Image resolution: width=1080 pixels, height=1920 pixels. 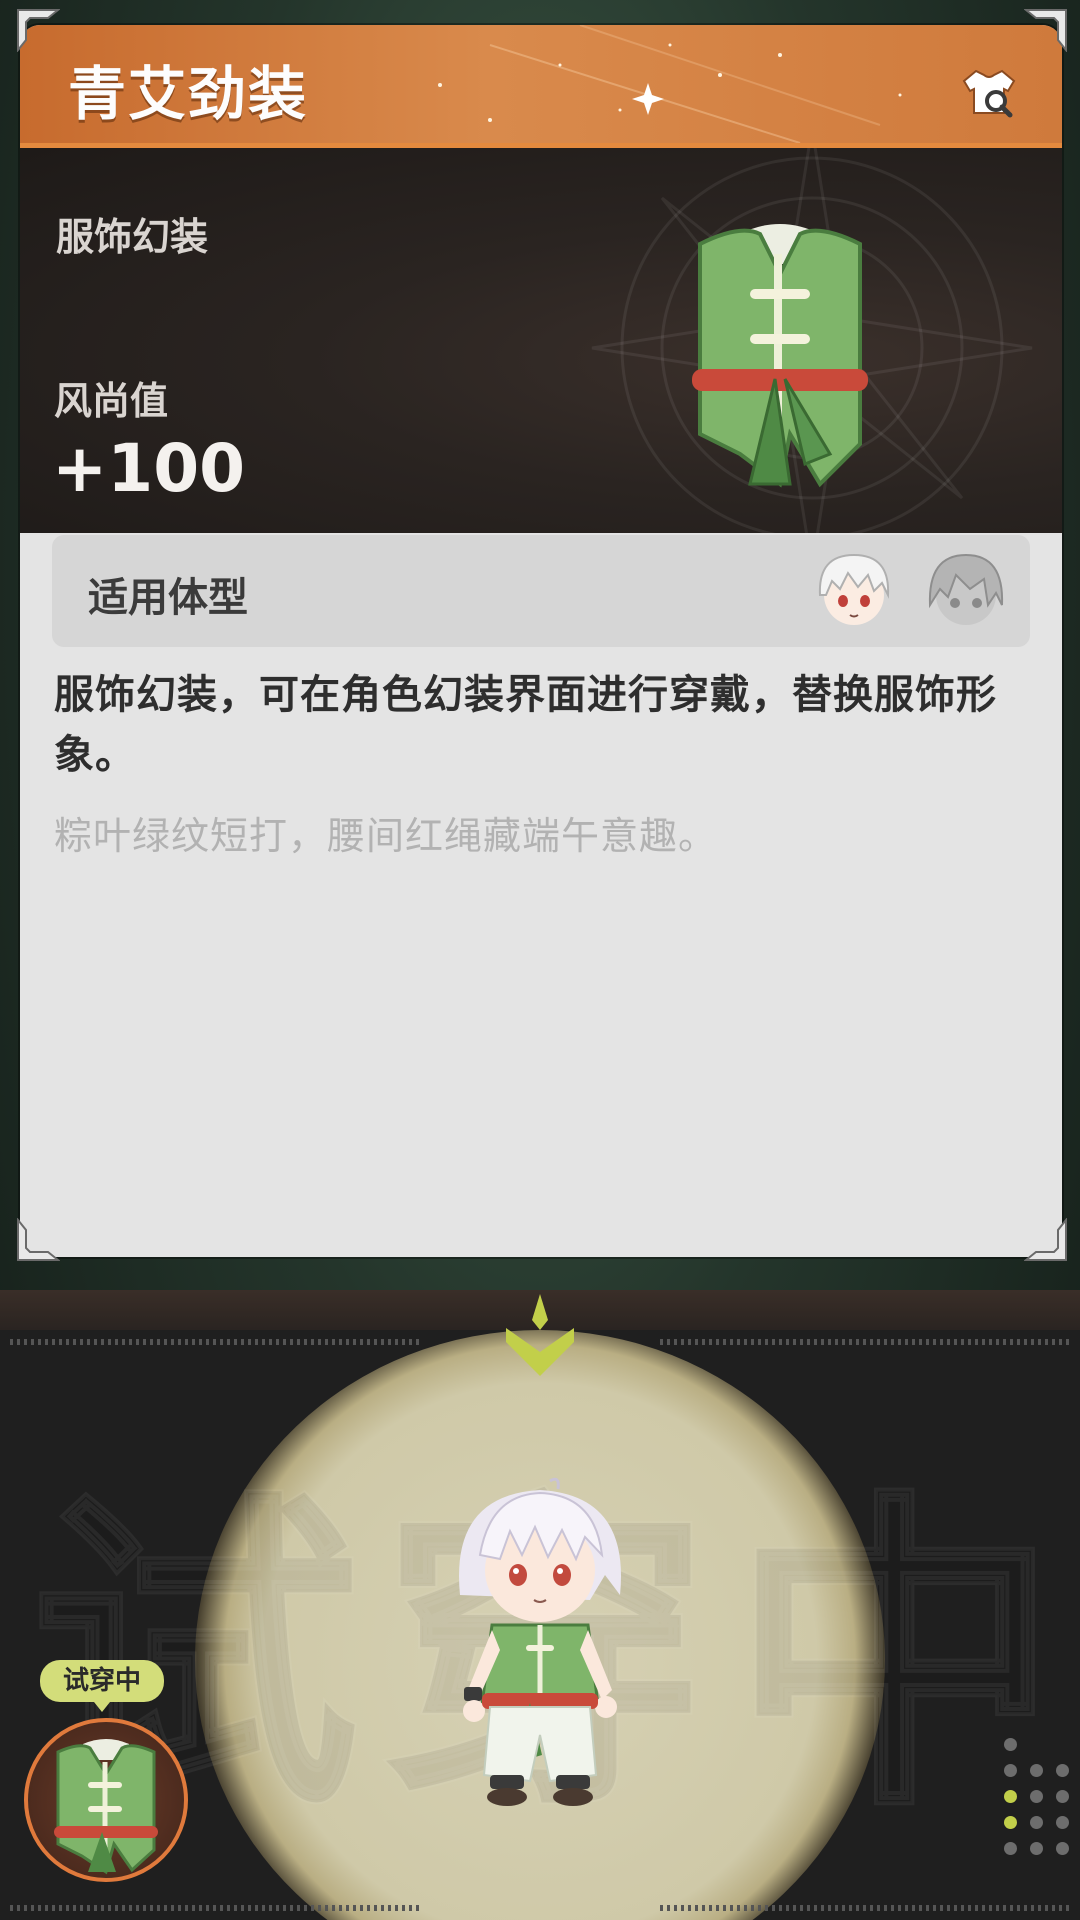 What do you see at coordinates (132, 237) in the screenshot?
I see `item-type: 服饰幻装` at bounding box center [132, 237].